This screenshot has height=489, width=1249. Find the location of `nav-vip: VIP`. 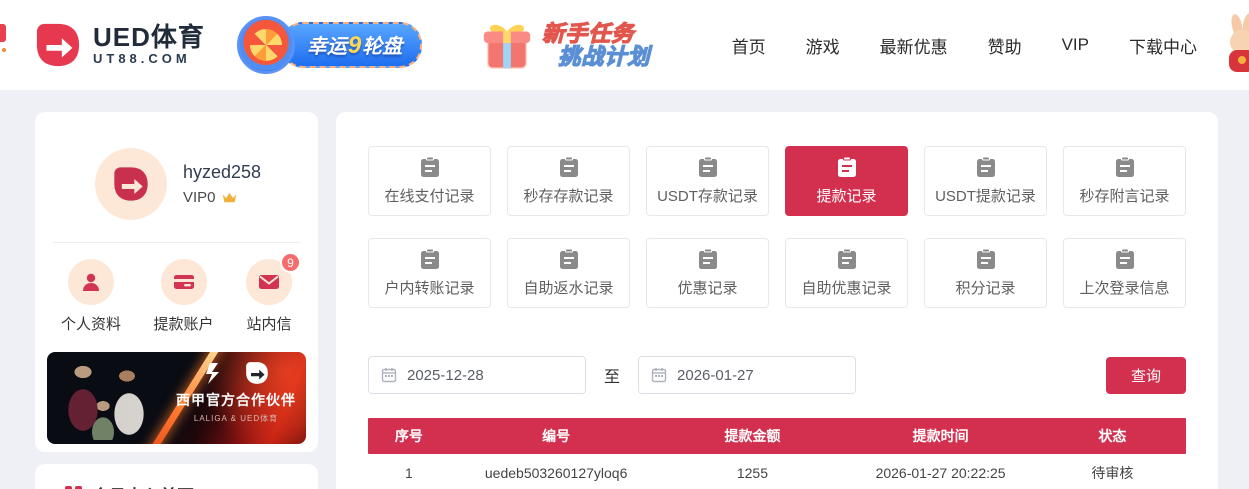

nav-vip: VIP is located at coordinates (1075, 45).